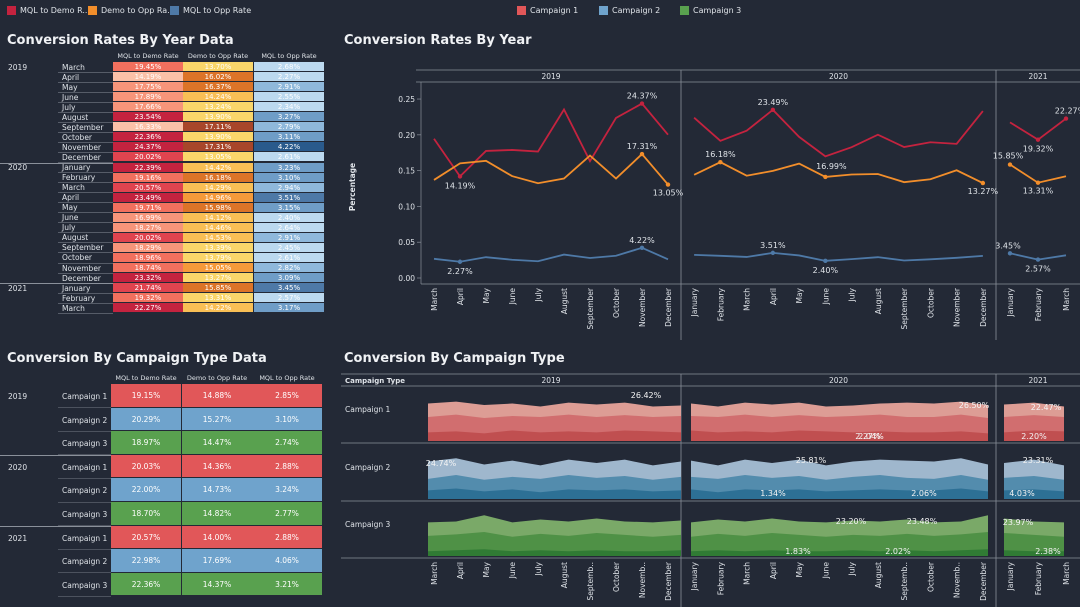 This screenshot has width=1080, height=607. What do you see at coordinates (460, 296) in the screenshot?
I see `x-tick-label: April` at bounding box center [460, 296].